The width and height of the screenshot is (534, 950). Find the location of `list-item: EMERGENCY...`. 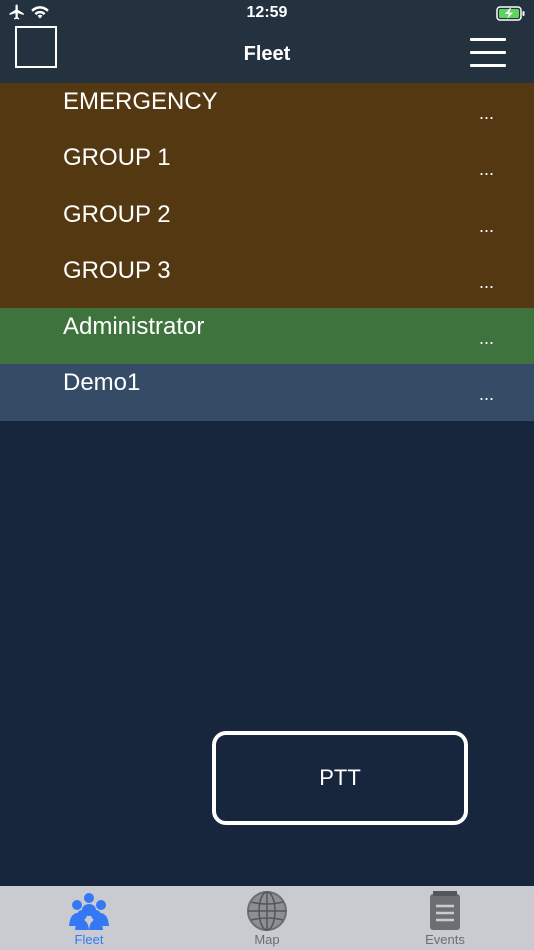

list-item: EMERGENCY... is located at coordinates (267, 111).